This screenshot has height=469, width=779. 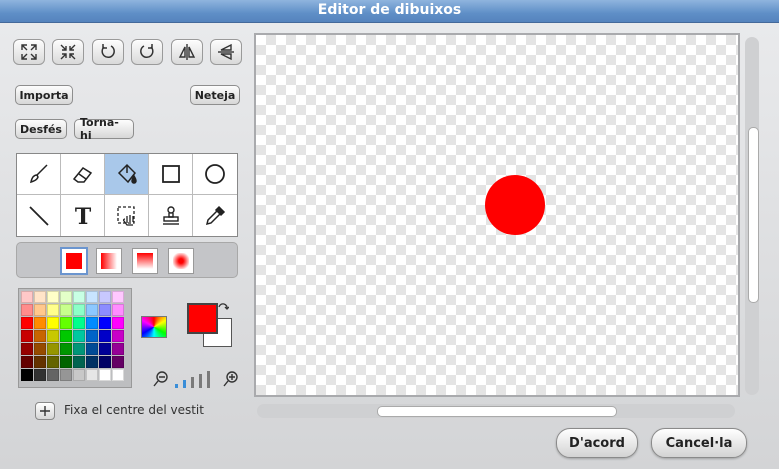 What do you see at coordinates (215, 95) in the screenshot?
I see `clear-button: Neteja` at bounding box center [215, 95].